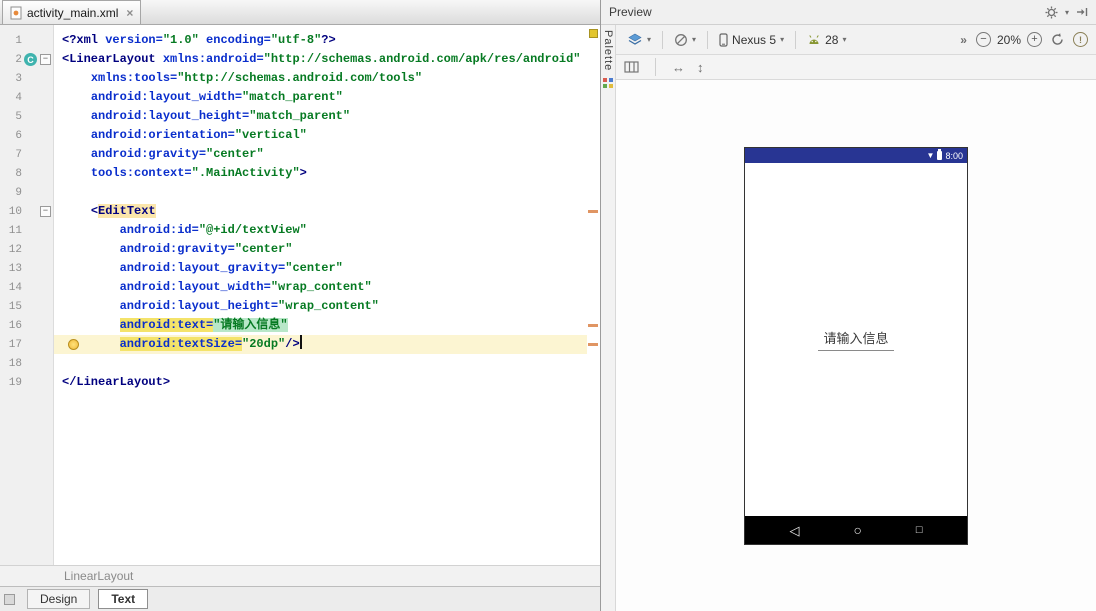 The width and height of the screenshot is (1096, 611). Describe the element at coordinates (631, 67) in the screenshot. I see `variants-icon` at that location.